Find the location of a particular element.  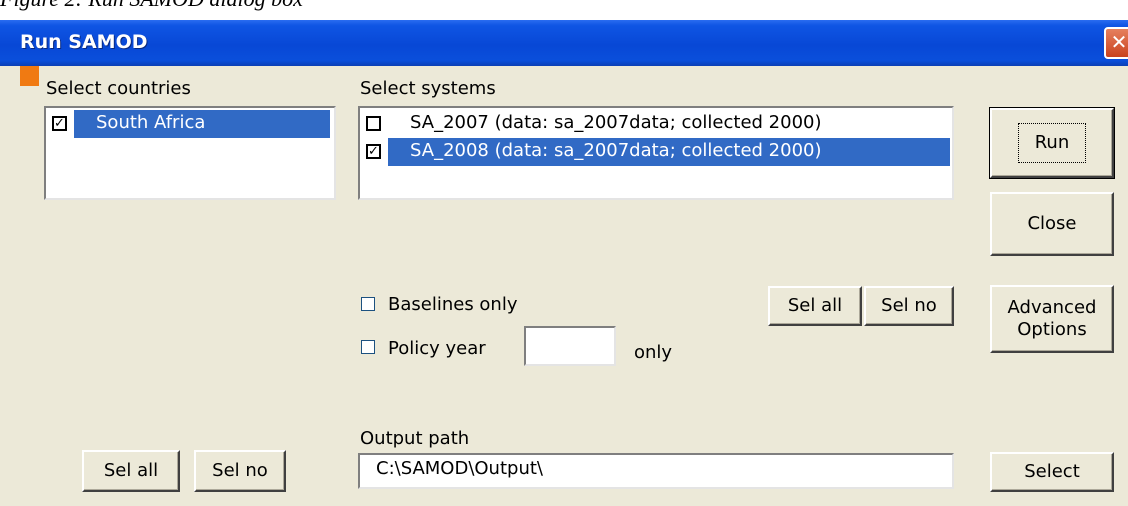

title-bar: Run SAMOD is located at coordinates (564, 43).